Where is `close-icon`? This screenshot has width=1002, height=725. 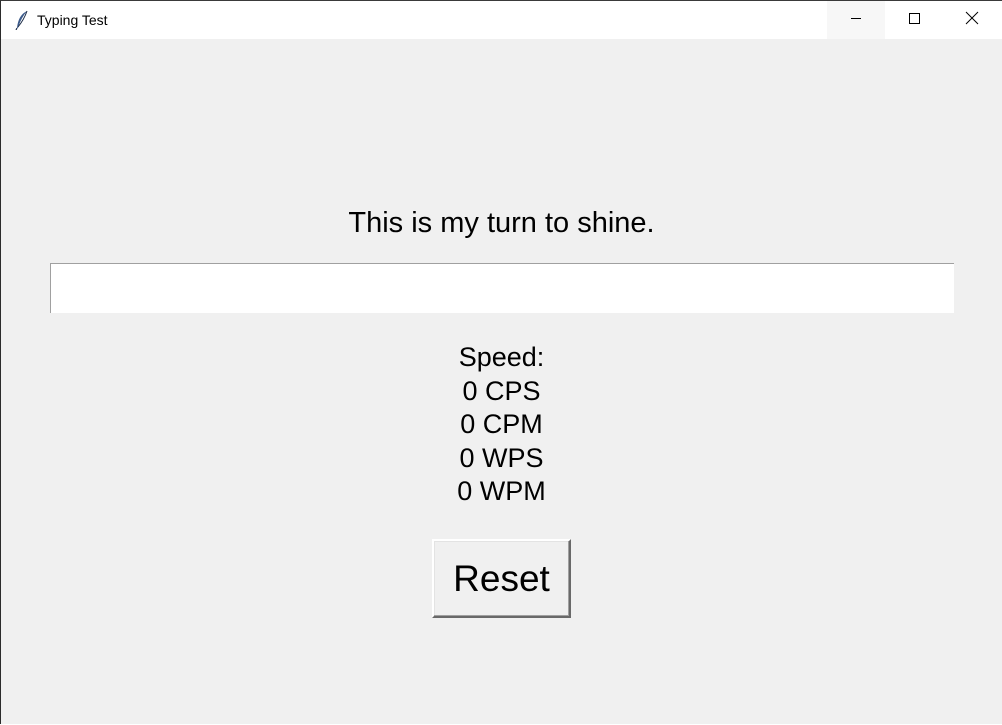 close-icon is located at coordinates (972, 20).